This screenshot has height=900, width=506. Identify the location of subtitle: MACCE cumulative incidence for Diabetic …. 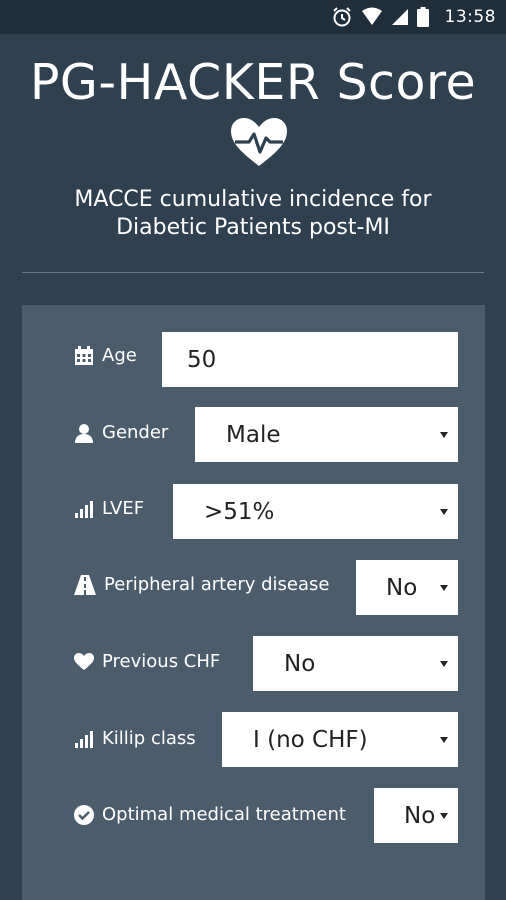
(253, 214).